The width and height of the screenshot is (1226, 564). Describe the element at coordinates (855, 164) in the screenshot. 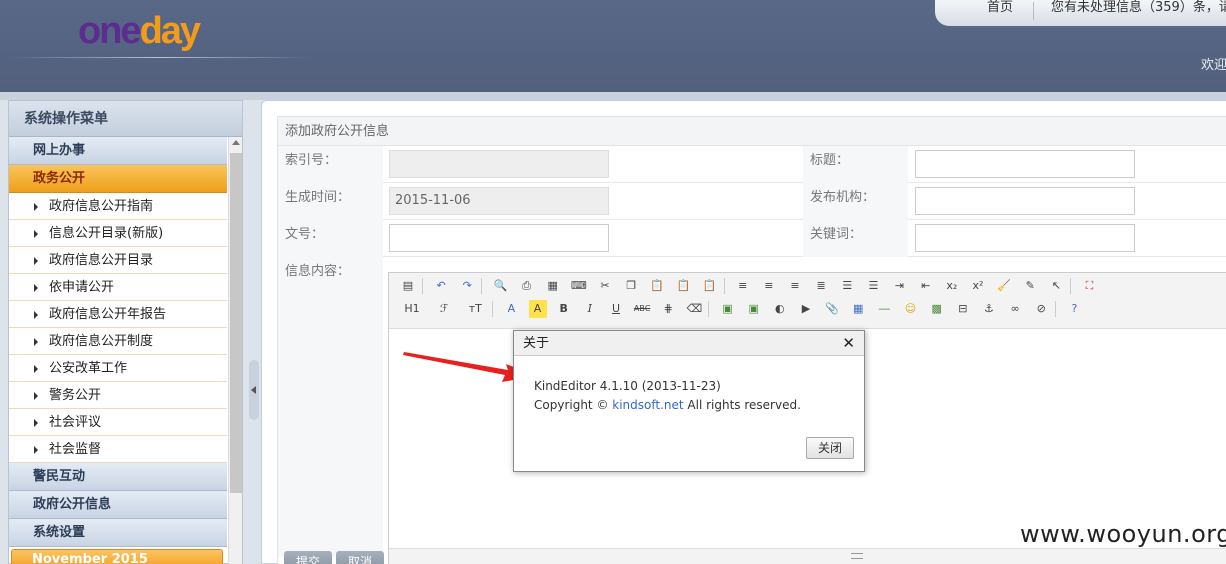

I see `title-label: 标题：` at that location.